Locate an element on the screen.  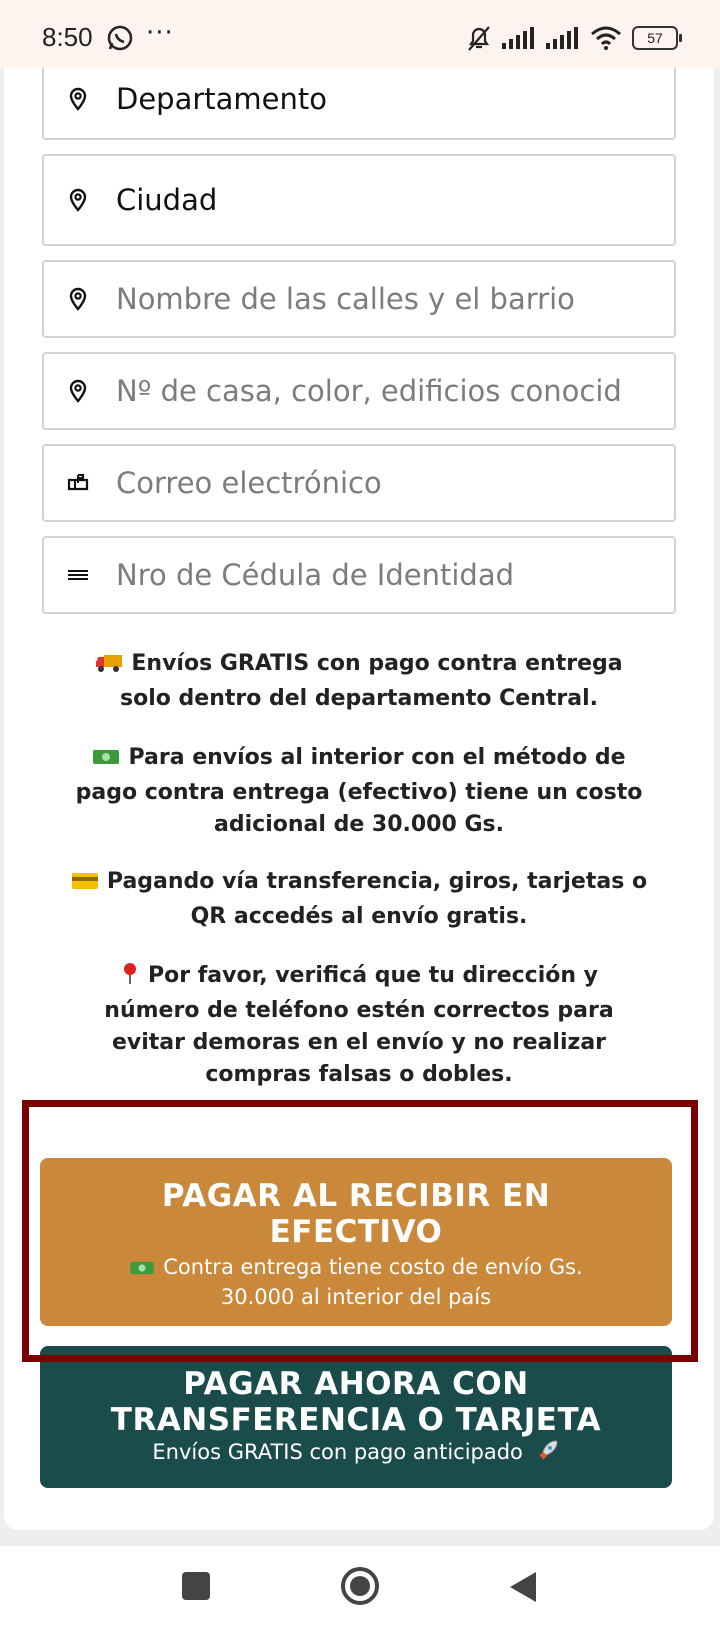
city-field: Ciudad is located at coordinates (359, 200).